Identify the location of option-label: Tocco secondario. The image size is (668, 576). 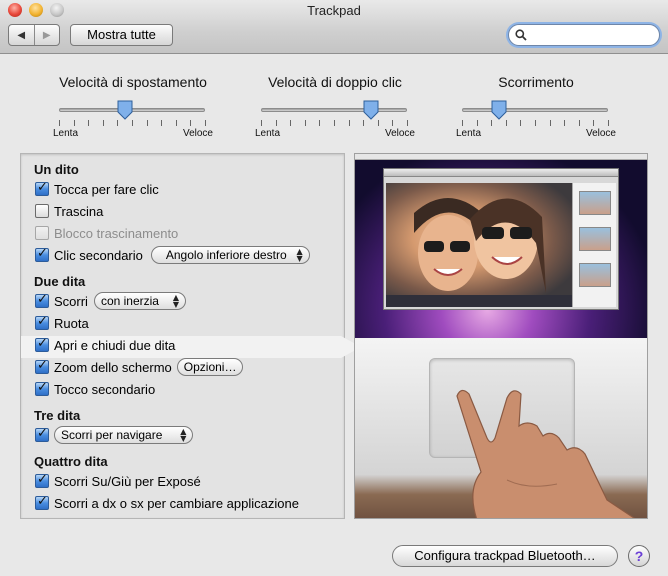
(105, 389).